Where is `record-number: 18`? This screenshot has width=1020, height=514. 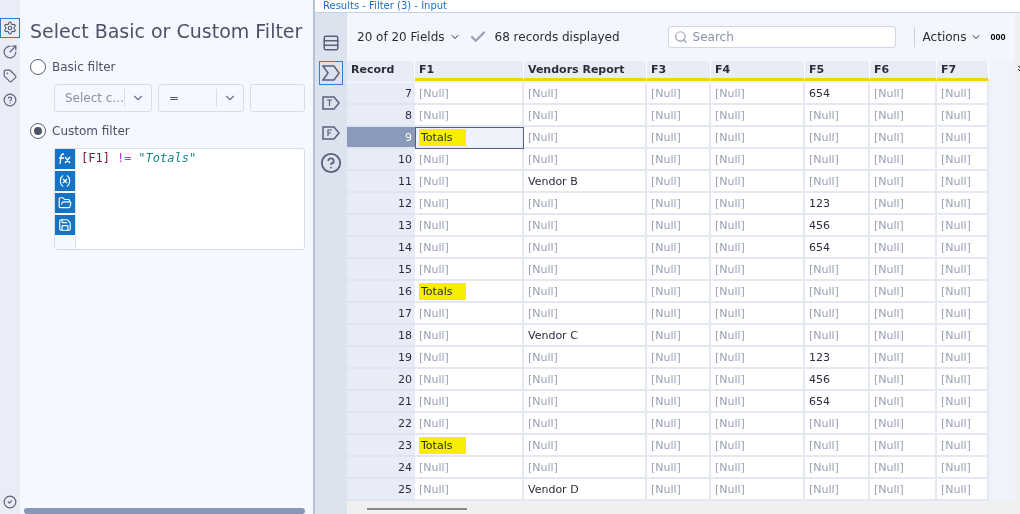 record-number: 18 is located at coordinates (381, 336).